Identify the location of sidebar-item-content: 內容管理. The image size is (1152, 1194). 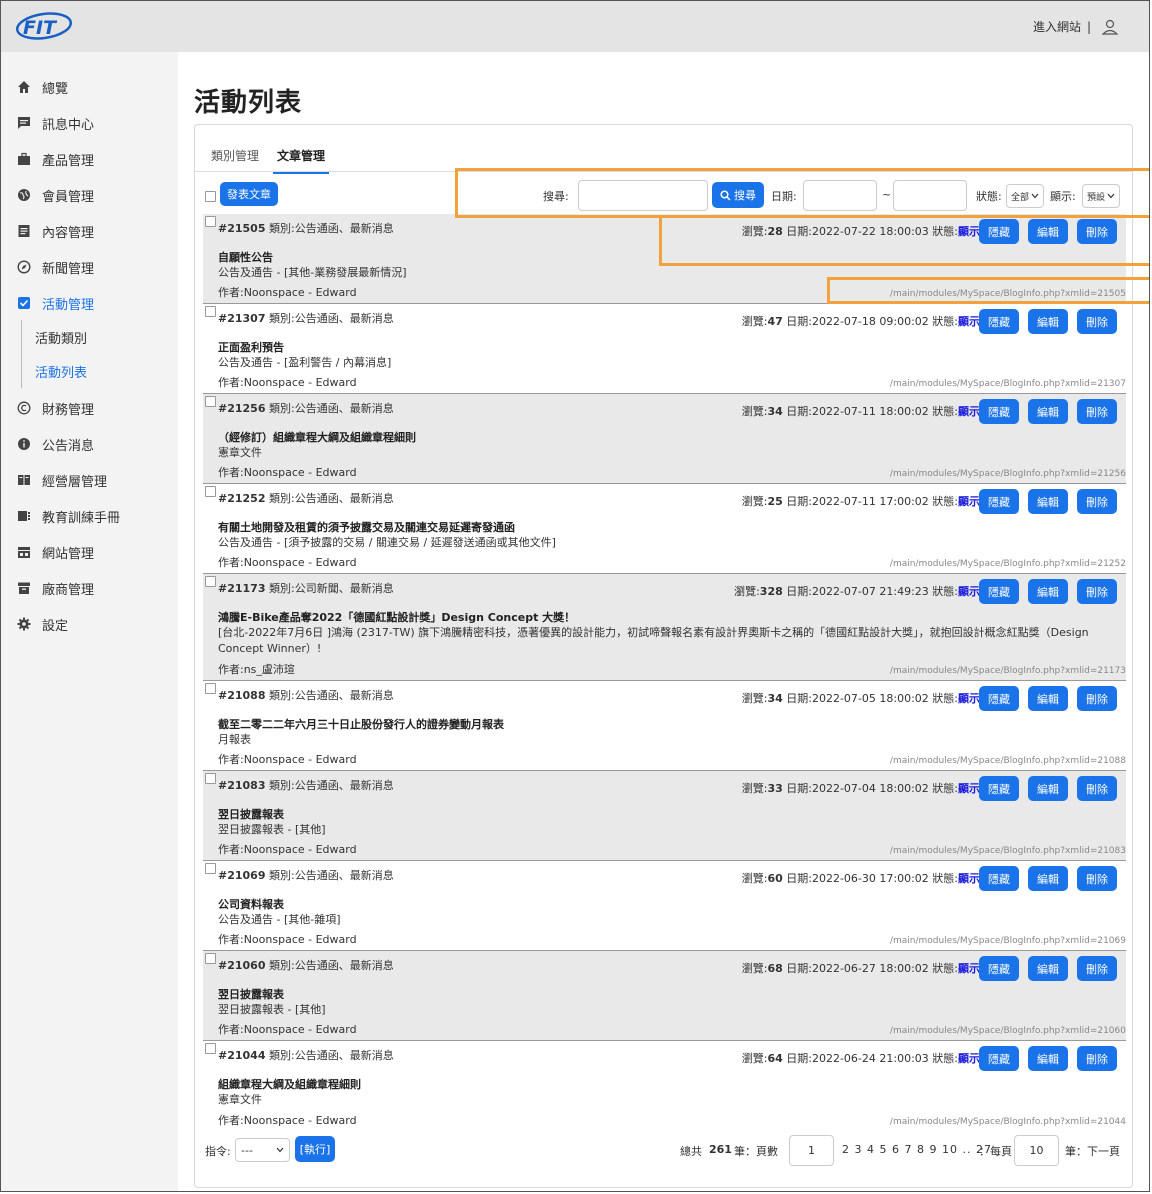
(89, 231).